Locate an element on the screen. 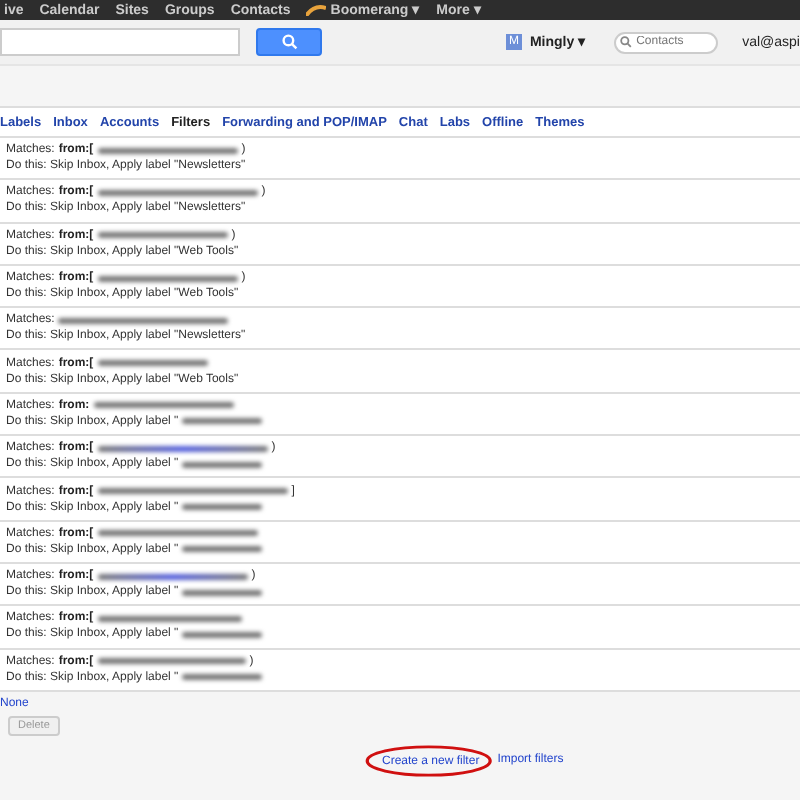  search-button is located at coordinates (289, 42).